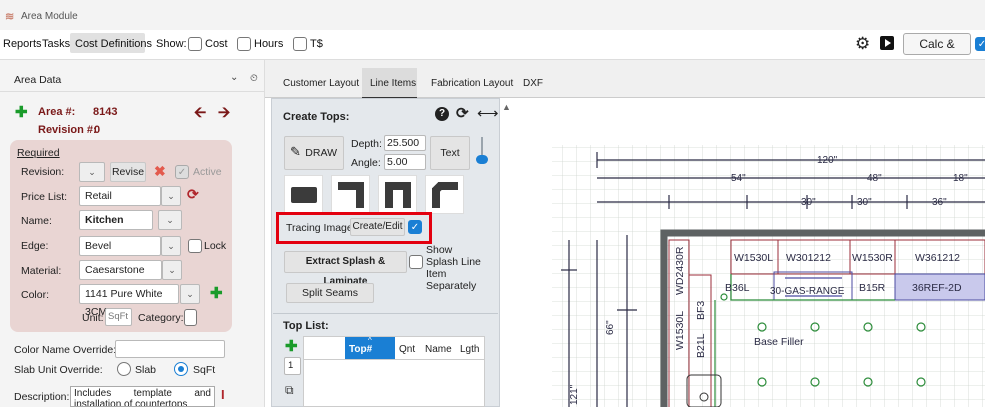 This screenshot has height=407, width=985. I want to click on slab-radio, so click(124, 369).